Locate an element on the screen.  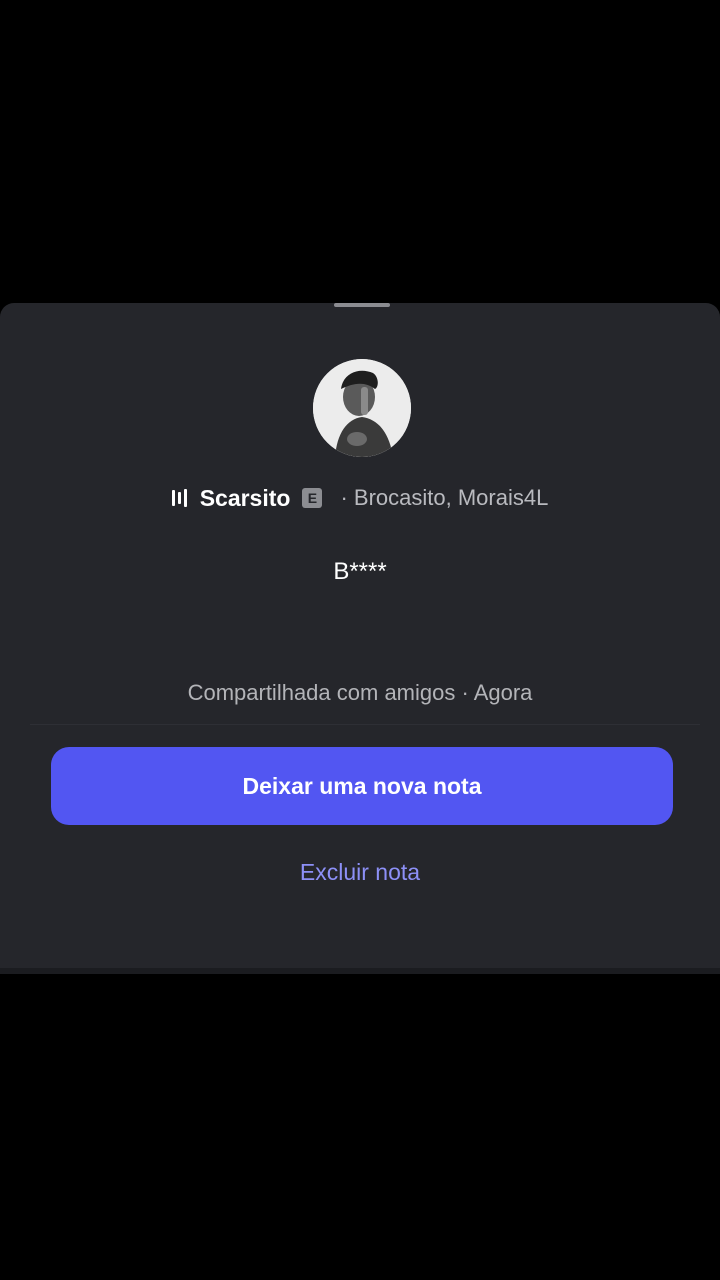
drag-handle is located at coordinates (362, 305).